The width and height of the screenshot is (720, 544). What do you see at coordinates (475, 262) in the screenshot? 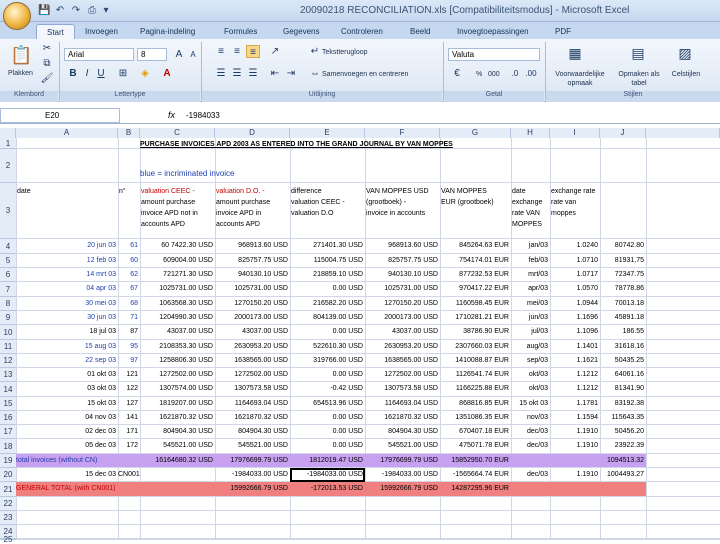
I see `vm-eur-cell: 754174.01 EUR` at bounding box center [475, 262].